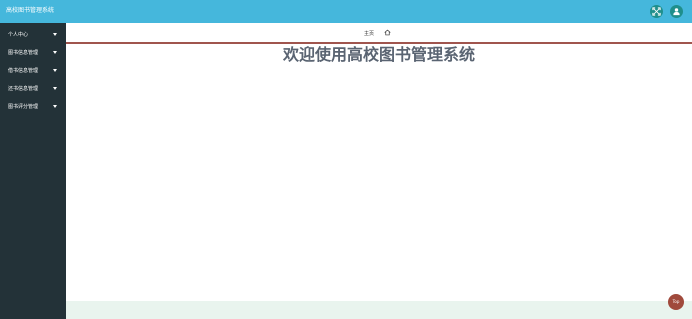 The width and height of the screenshot is (692, 319). What do you see at coordinates (33, 35) in the screenshot?
I see `sidebar-item-personal-center: 个人中心` at bounding box center [33, 35].